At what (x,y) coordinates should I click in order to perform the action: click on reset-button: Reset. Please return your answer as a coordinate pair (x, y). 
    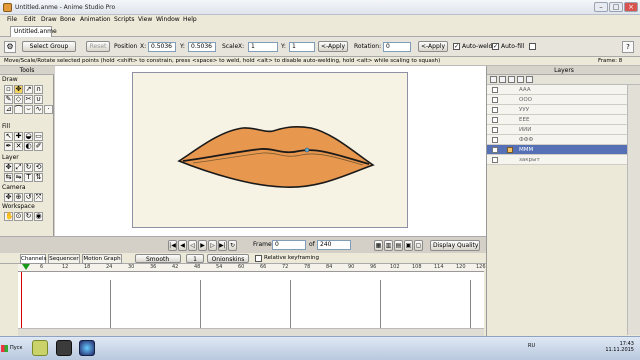
    Looking at the image, I should click on (98, 46).